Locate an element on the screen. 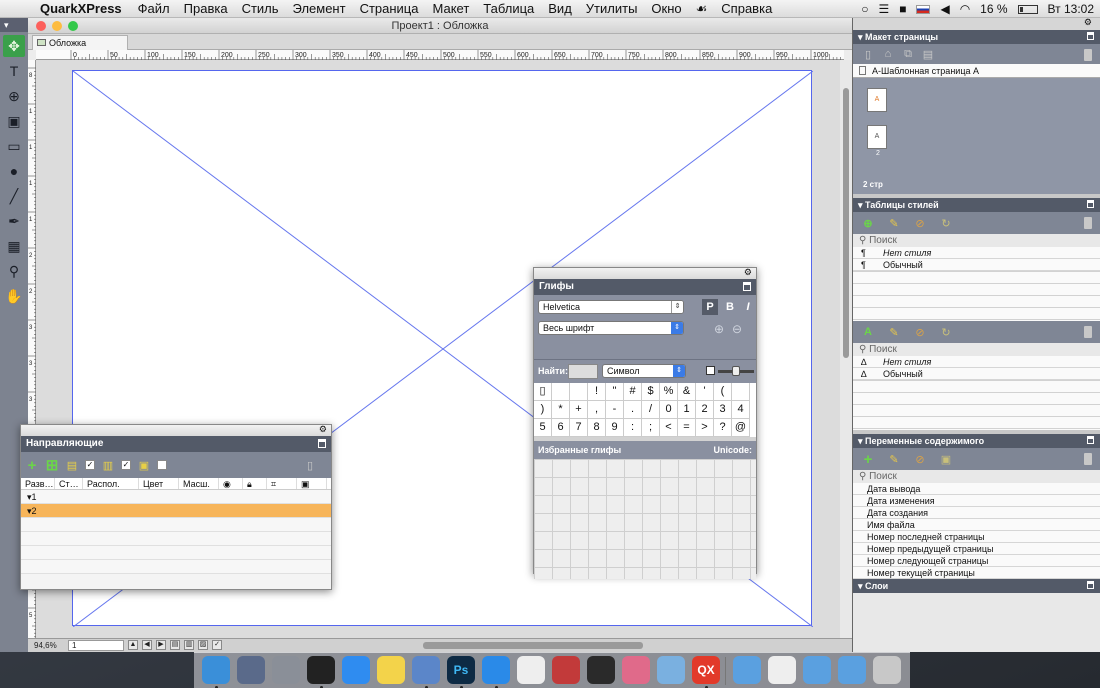  favorite-glyphs-grid is located at coordinates (645, 519).